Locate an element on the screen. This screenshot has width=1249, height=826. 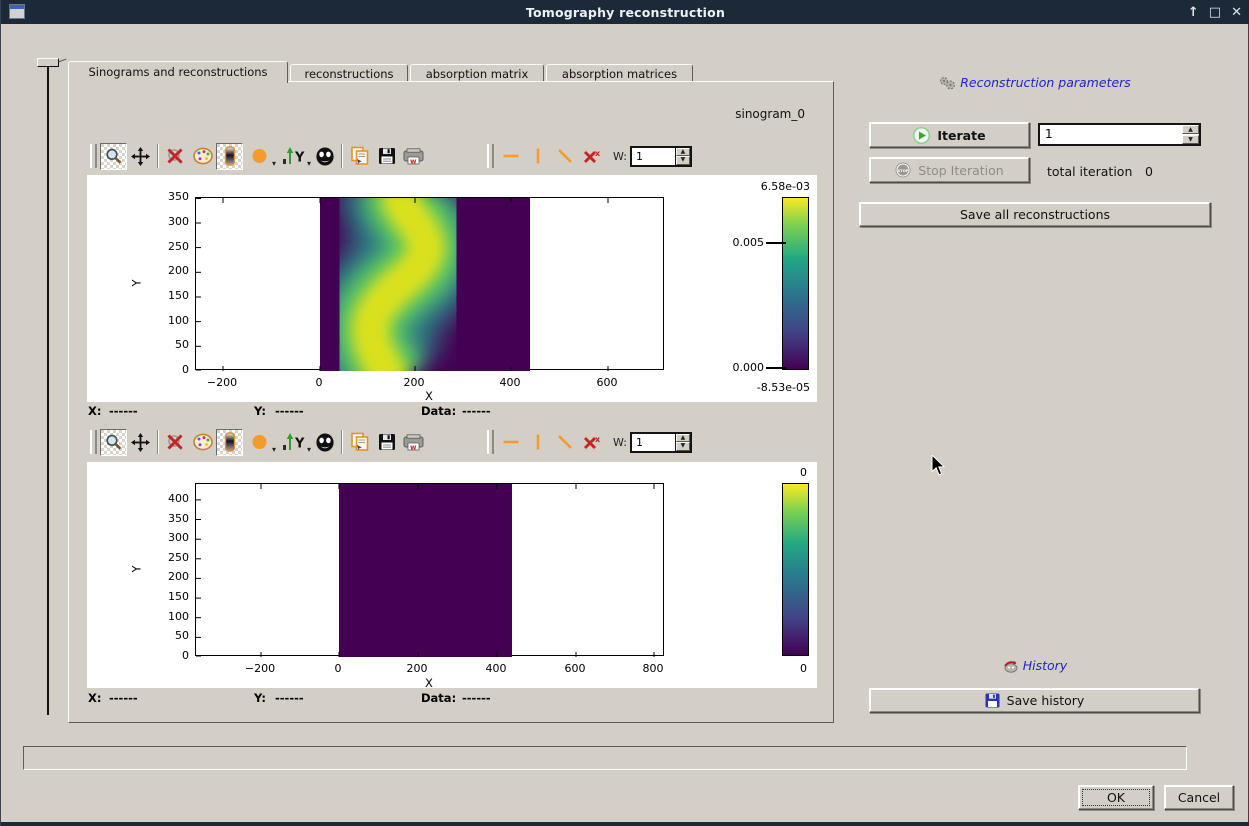
reconstruction-parameters-link: Reconstruction parameters is located at coordinates (1035, 82).